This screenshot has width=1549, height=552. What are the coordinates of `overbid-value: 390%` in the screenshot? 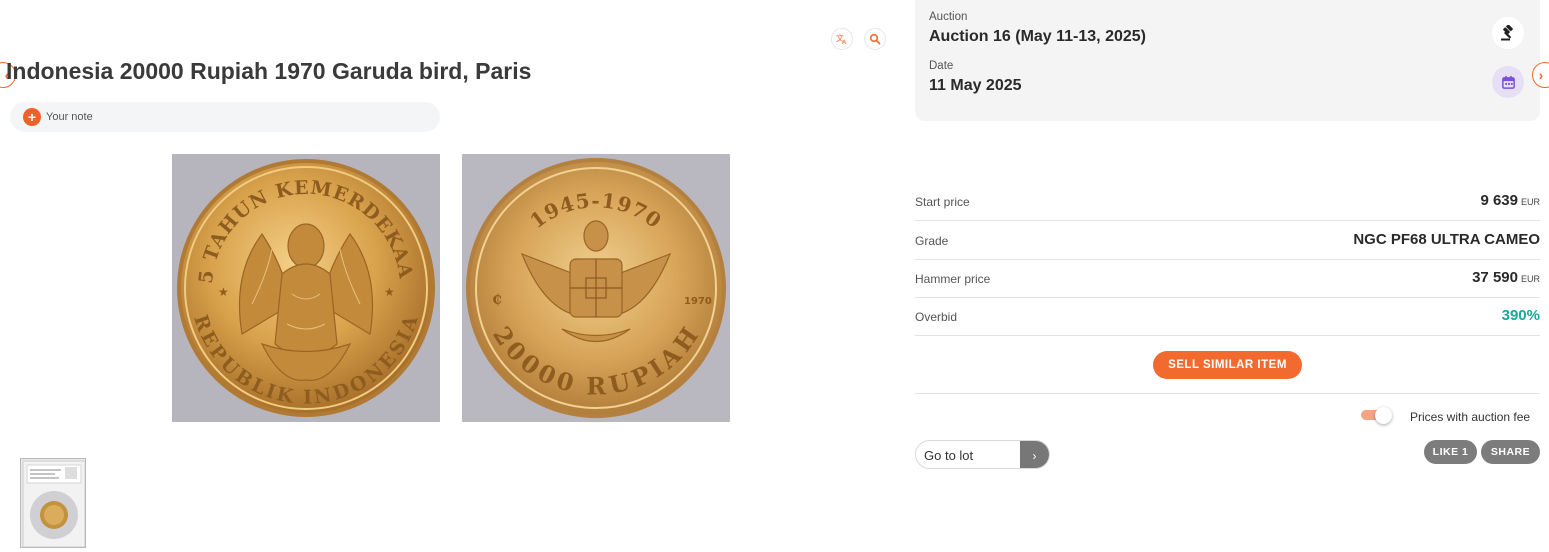 It's located at (1520, 315).